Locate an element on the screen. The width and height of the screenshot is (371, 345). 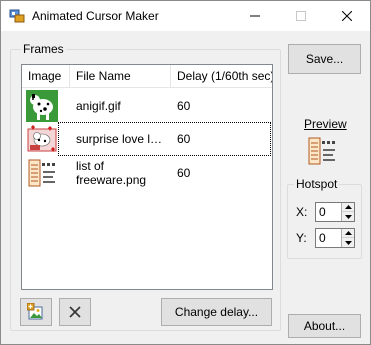
column-header-file-name: File Name is located at coordinates (120, 76).